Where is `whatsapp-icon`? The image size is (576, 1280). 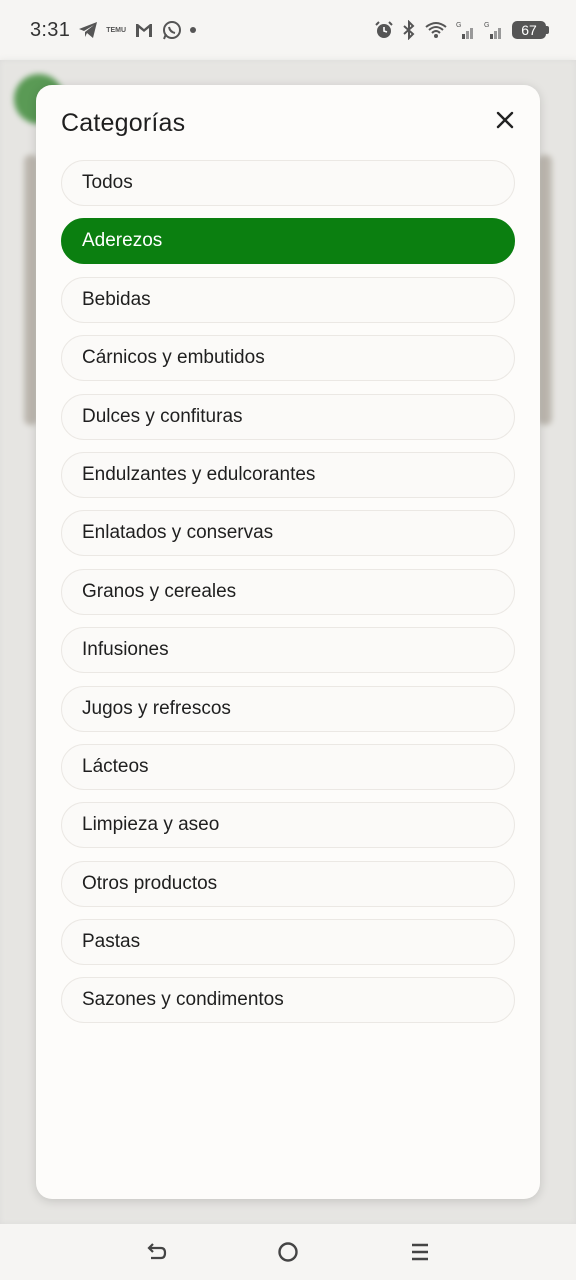 whatsapp-icon is located at coordinates (172, 30).